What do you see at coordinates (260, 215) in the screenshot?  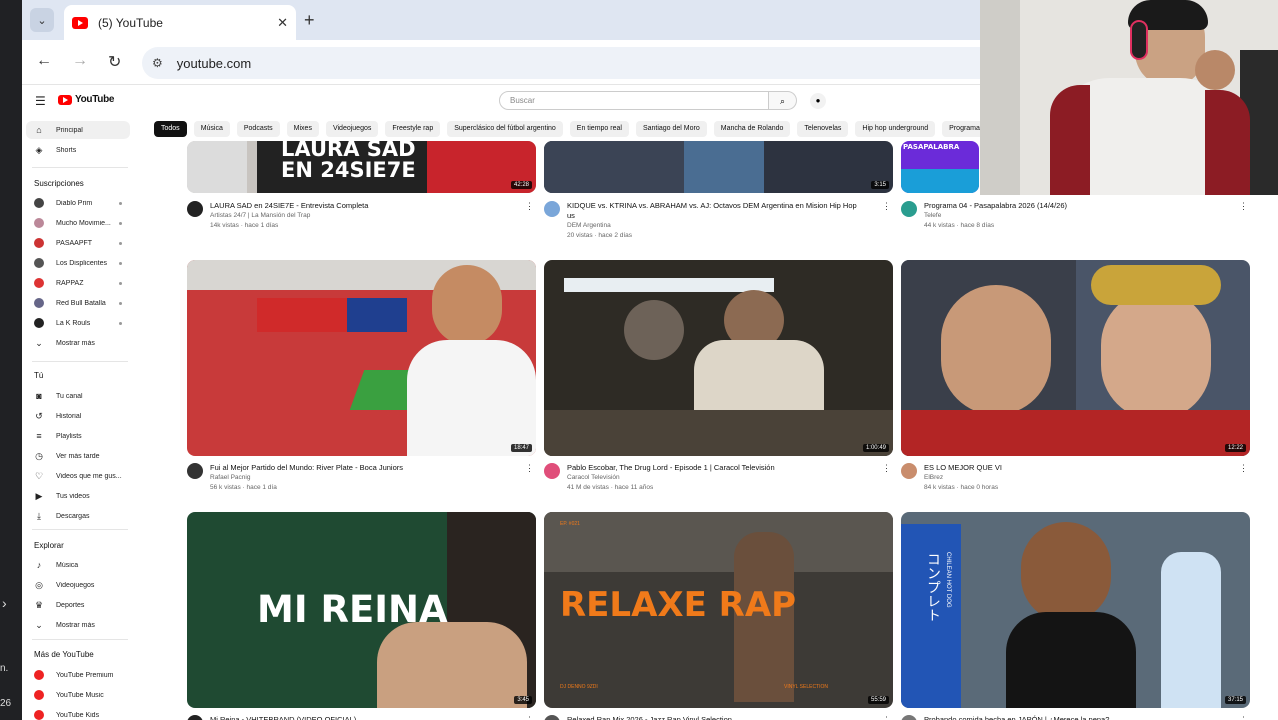 I see `channel-name: Artistas 24/7 | La Mansión del Trap` at bounding box center [260, 215].